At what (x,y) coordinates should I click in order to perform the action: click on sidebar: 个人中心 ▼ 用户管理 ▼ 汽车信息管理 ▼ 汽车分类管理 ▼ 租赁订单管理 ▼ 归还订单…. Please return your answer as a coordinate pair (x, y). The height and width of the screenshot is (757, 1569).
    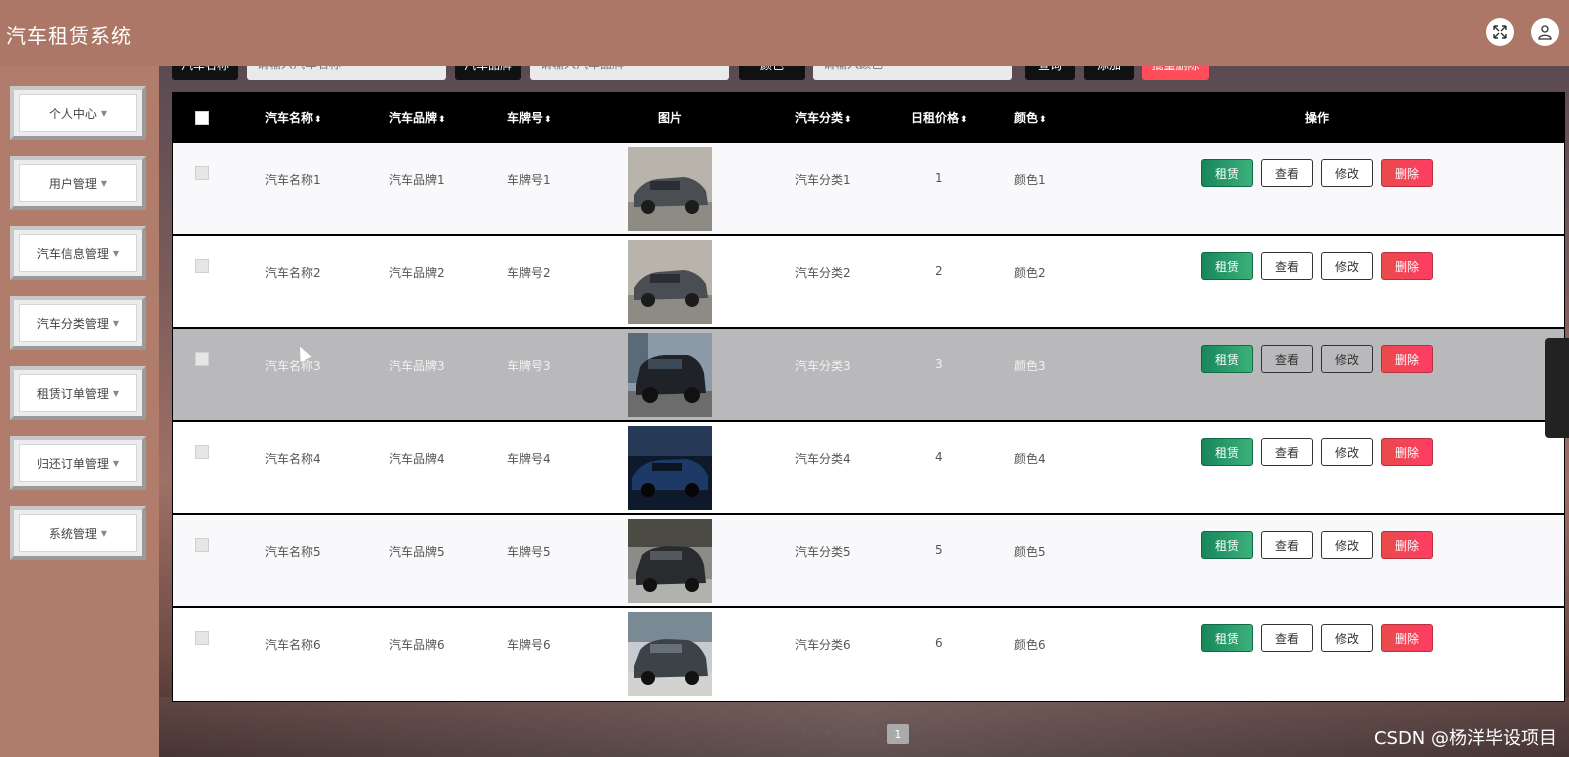
    Looking at the image, I should click on (79, 411).